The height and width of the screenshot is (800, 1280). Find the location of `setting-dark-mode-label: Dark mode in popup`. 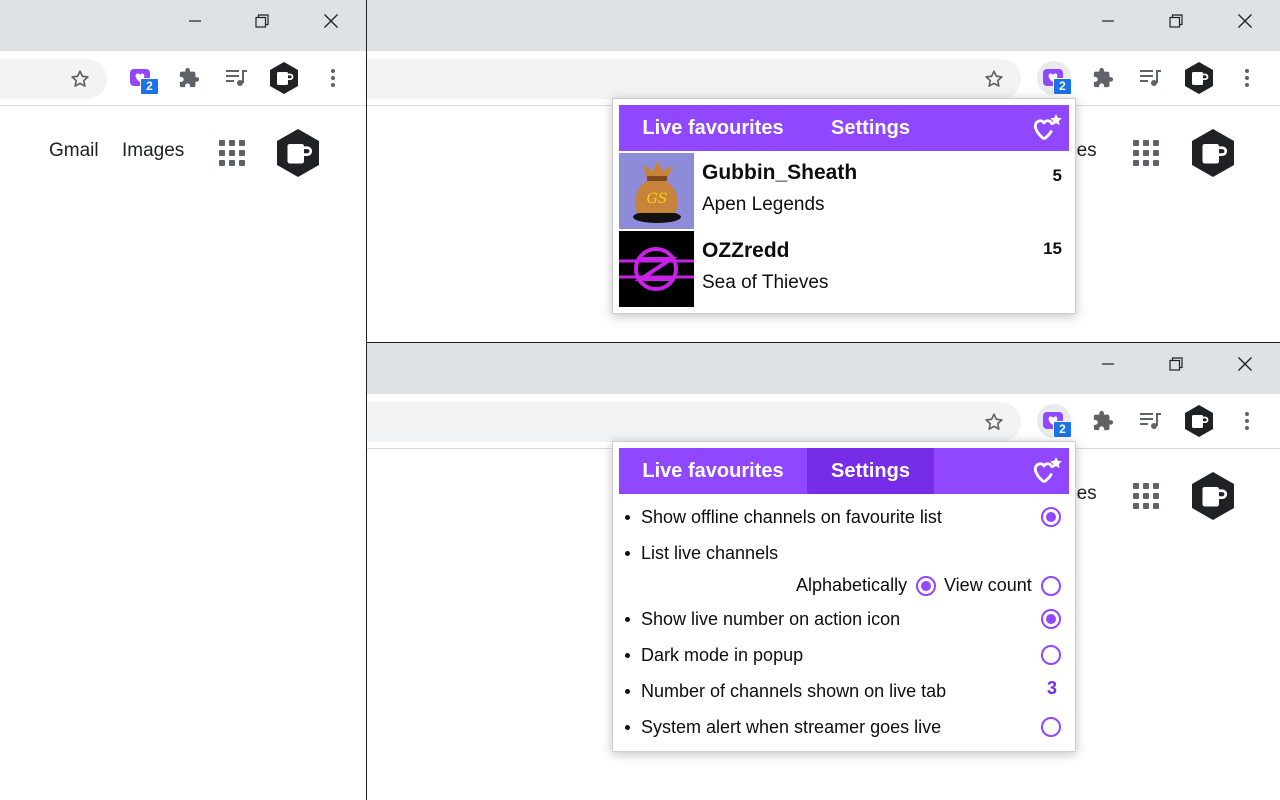

setting-dark-mode-label: Dark mode in popup is located at coordinates (714, 655).